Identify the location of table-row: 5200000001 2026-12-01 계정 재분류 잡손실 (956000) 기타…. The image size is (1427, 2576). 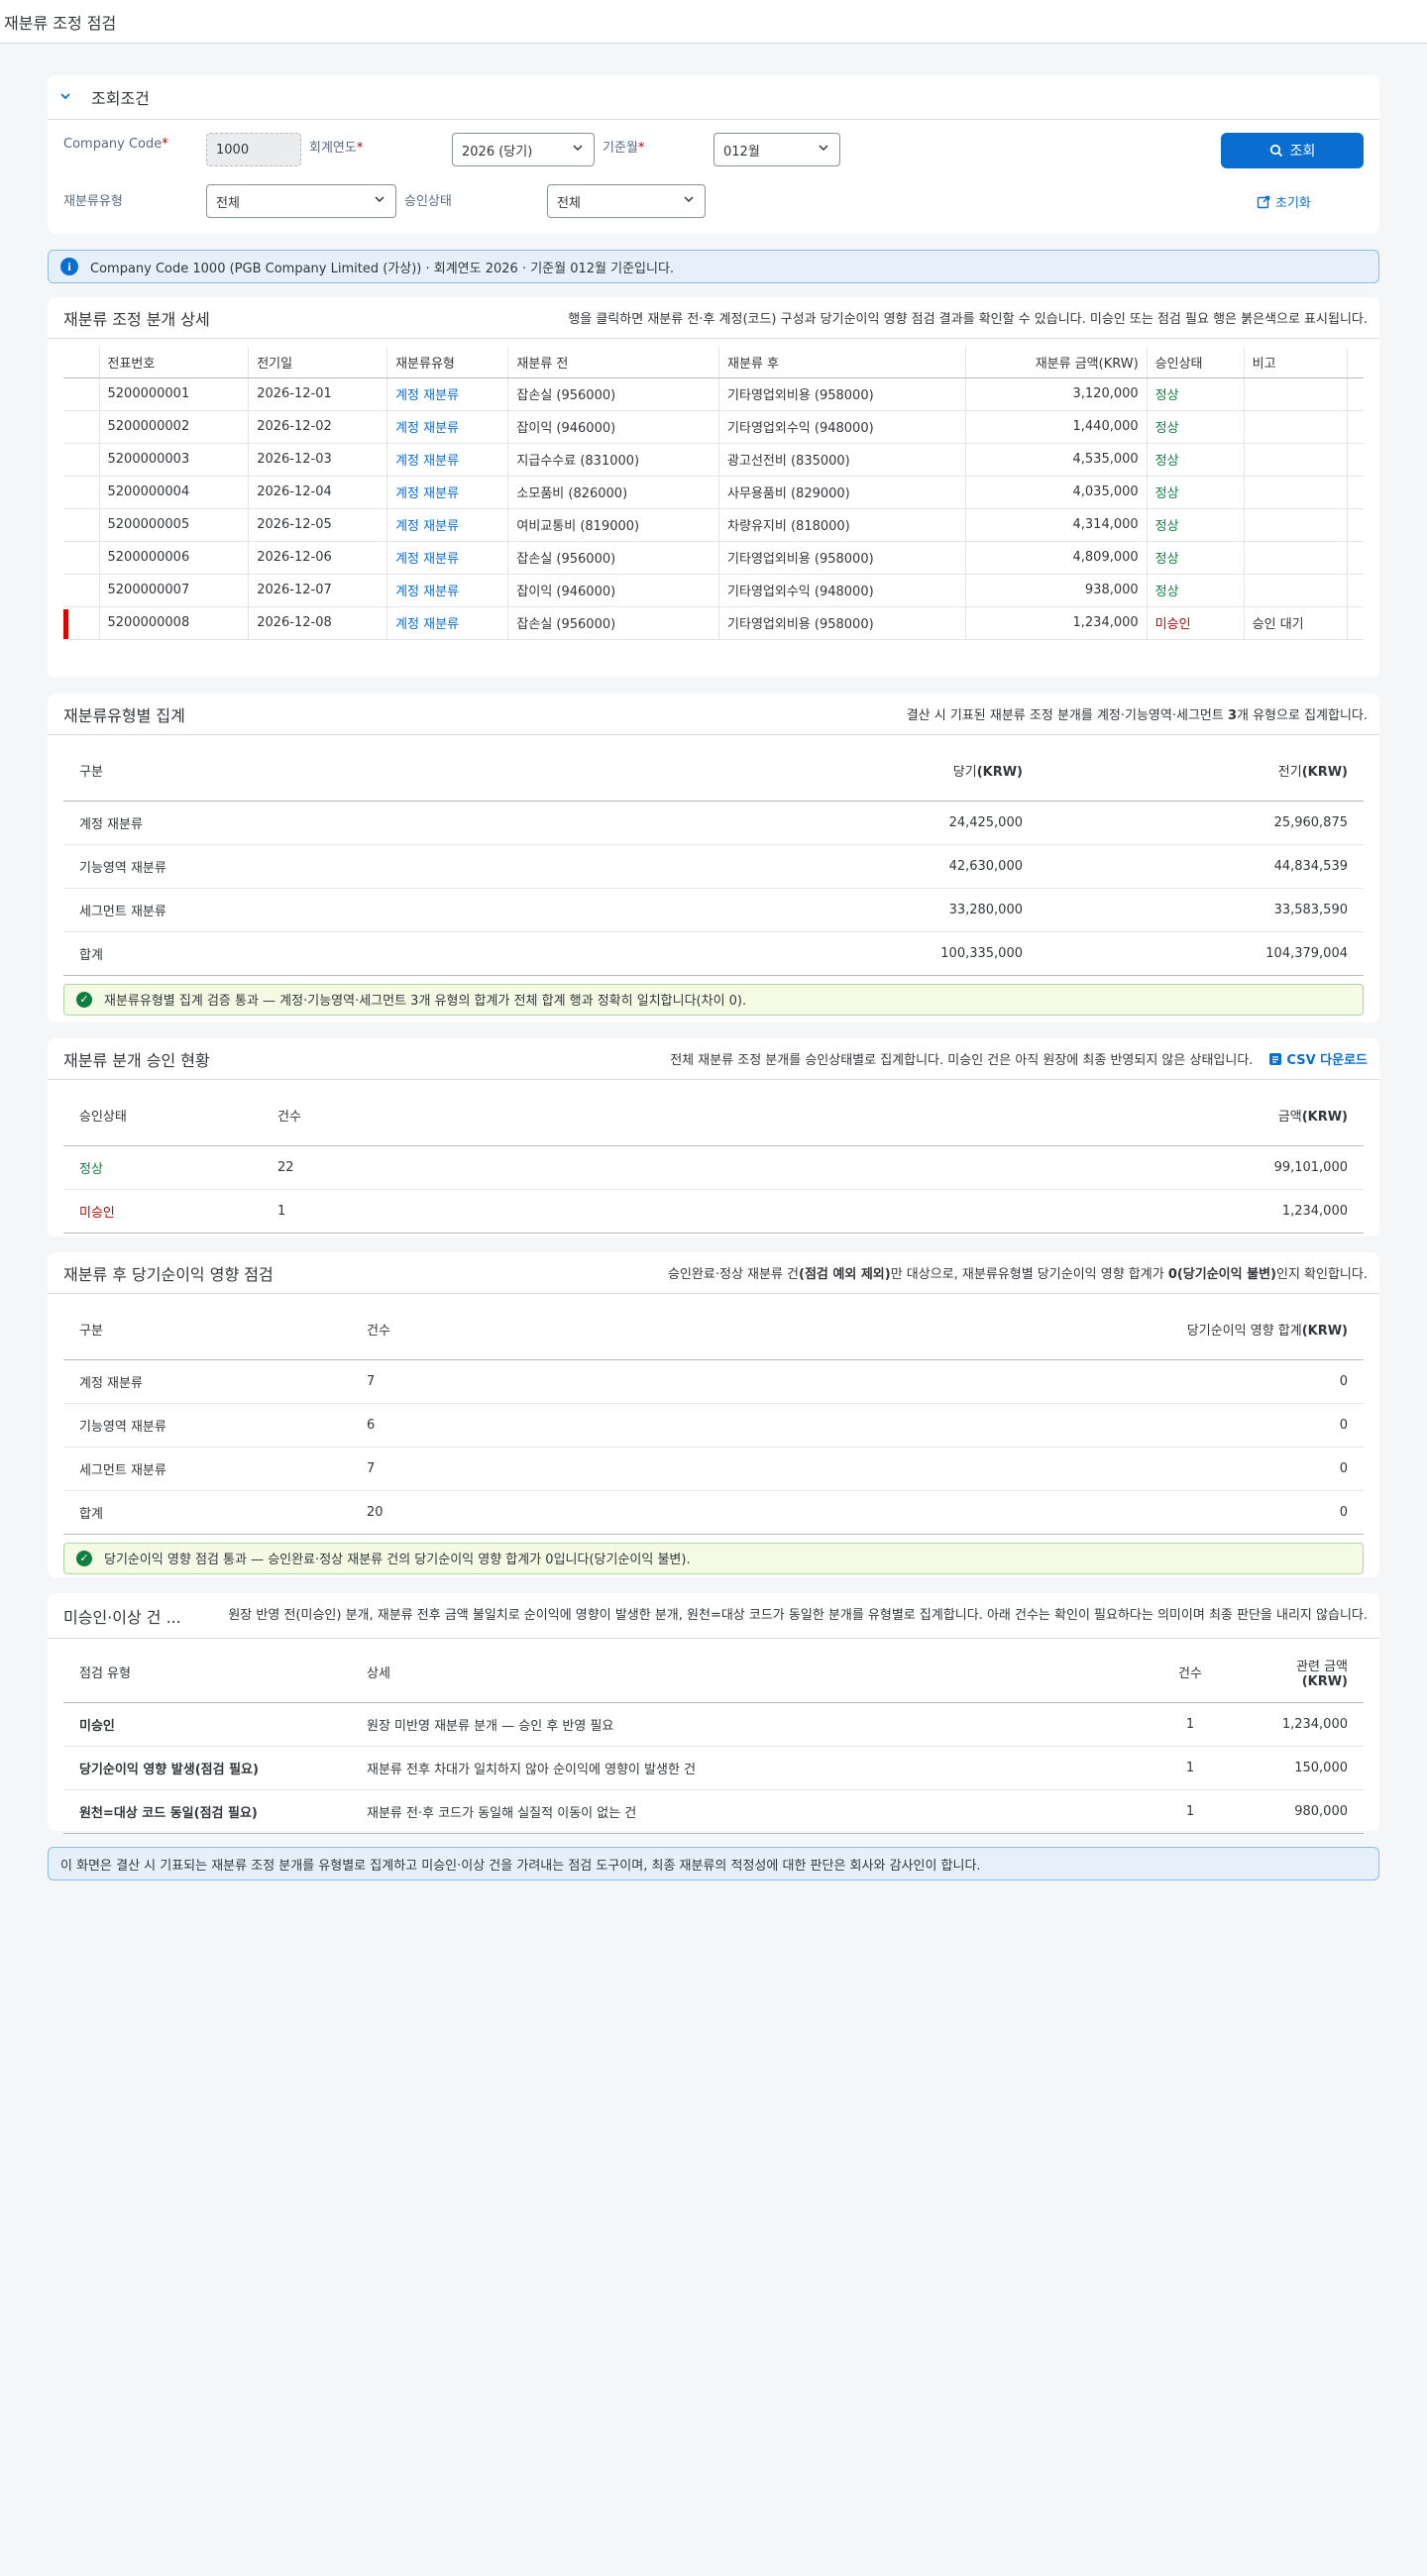
(713, 394).